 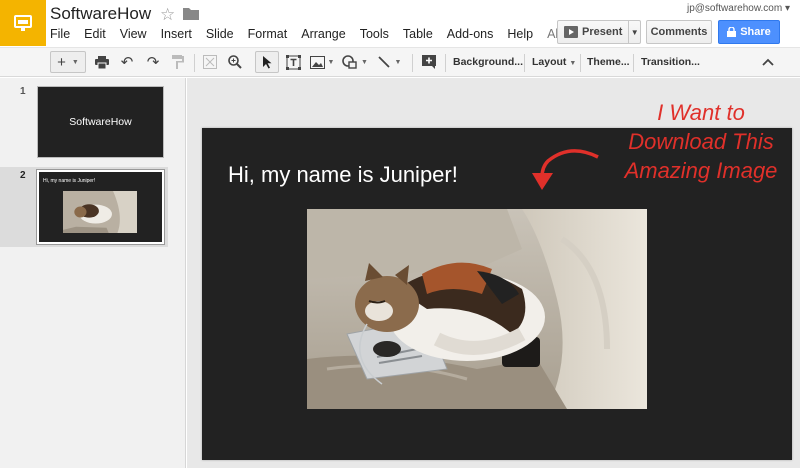 I want to click on menu-tools: Tools, so click(x=374, y=34).